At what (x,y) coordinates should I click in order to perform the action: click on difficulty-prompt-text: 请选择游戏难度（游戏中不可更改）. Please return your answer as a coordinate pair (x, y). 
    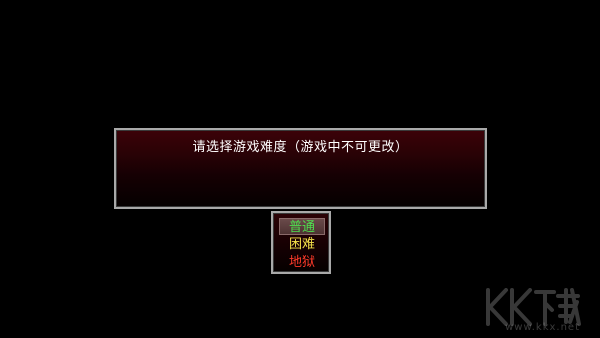
    Looking at the image, I should click on (300, 147).